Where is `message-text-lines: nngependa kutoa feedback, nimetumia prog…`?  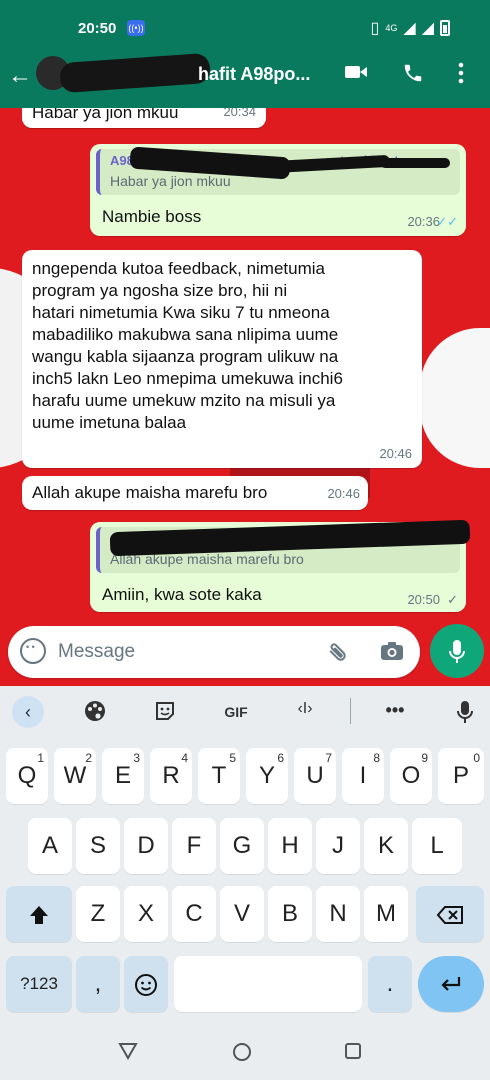
message-text-lines: nngependa kutoa feedback, nimetumia prog… is located at coordinates (222, 346).